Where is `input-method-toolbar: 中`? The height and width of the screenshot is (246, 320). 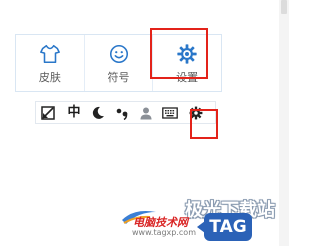
input-method-toolbar: 中 is located at coordinates (125, 112).